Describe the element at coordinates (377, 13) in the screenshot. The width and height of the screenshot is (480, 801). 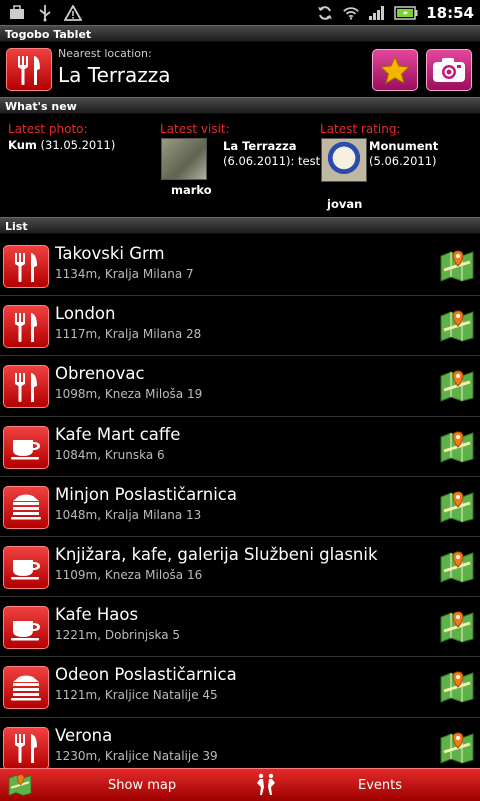
I see `signal-icon` at that location.